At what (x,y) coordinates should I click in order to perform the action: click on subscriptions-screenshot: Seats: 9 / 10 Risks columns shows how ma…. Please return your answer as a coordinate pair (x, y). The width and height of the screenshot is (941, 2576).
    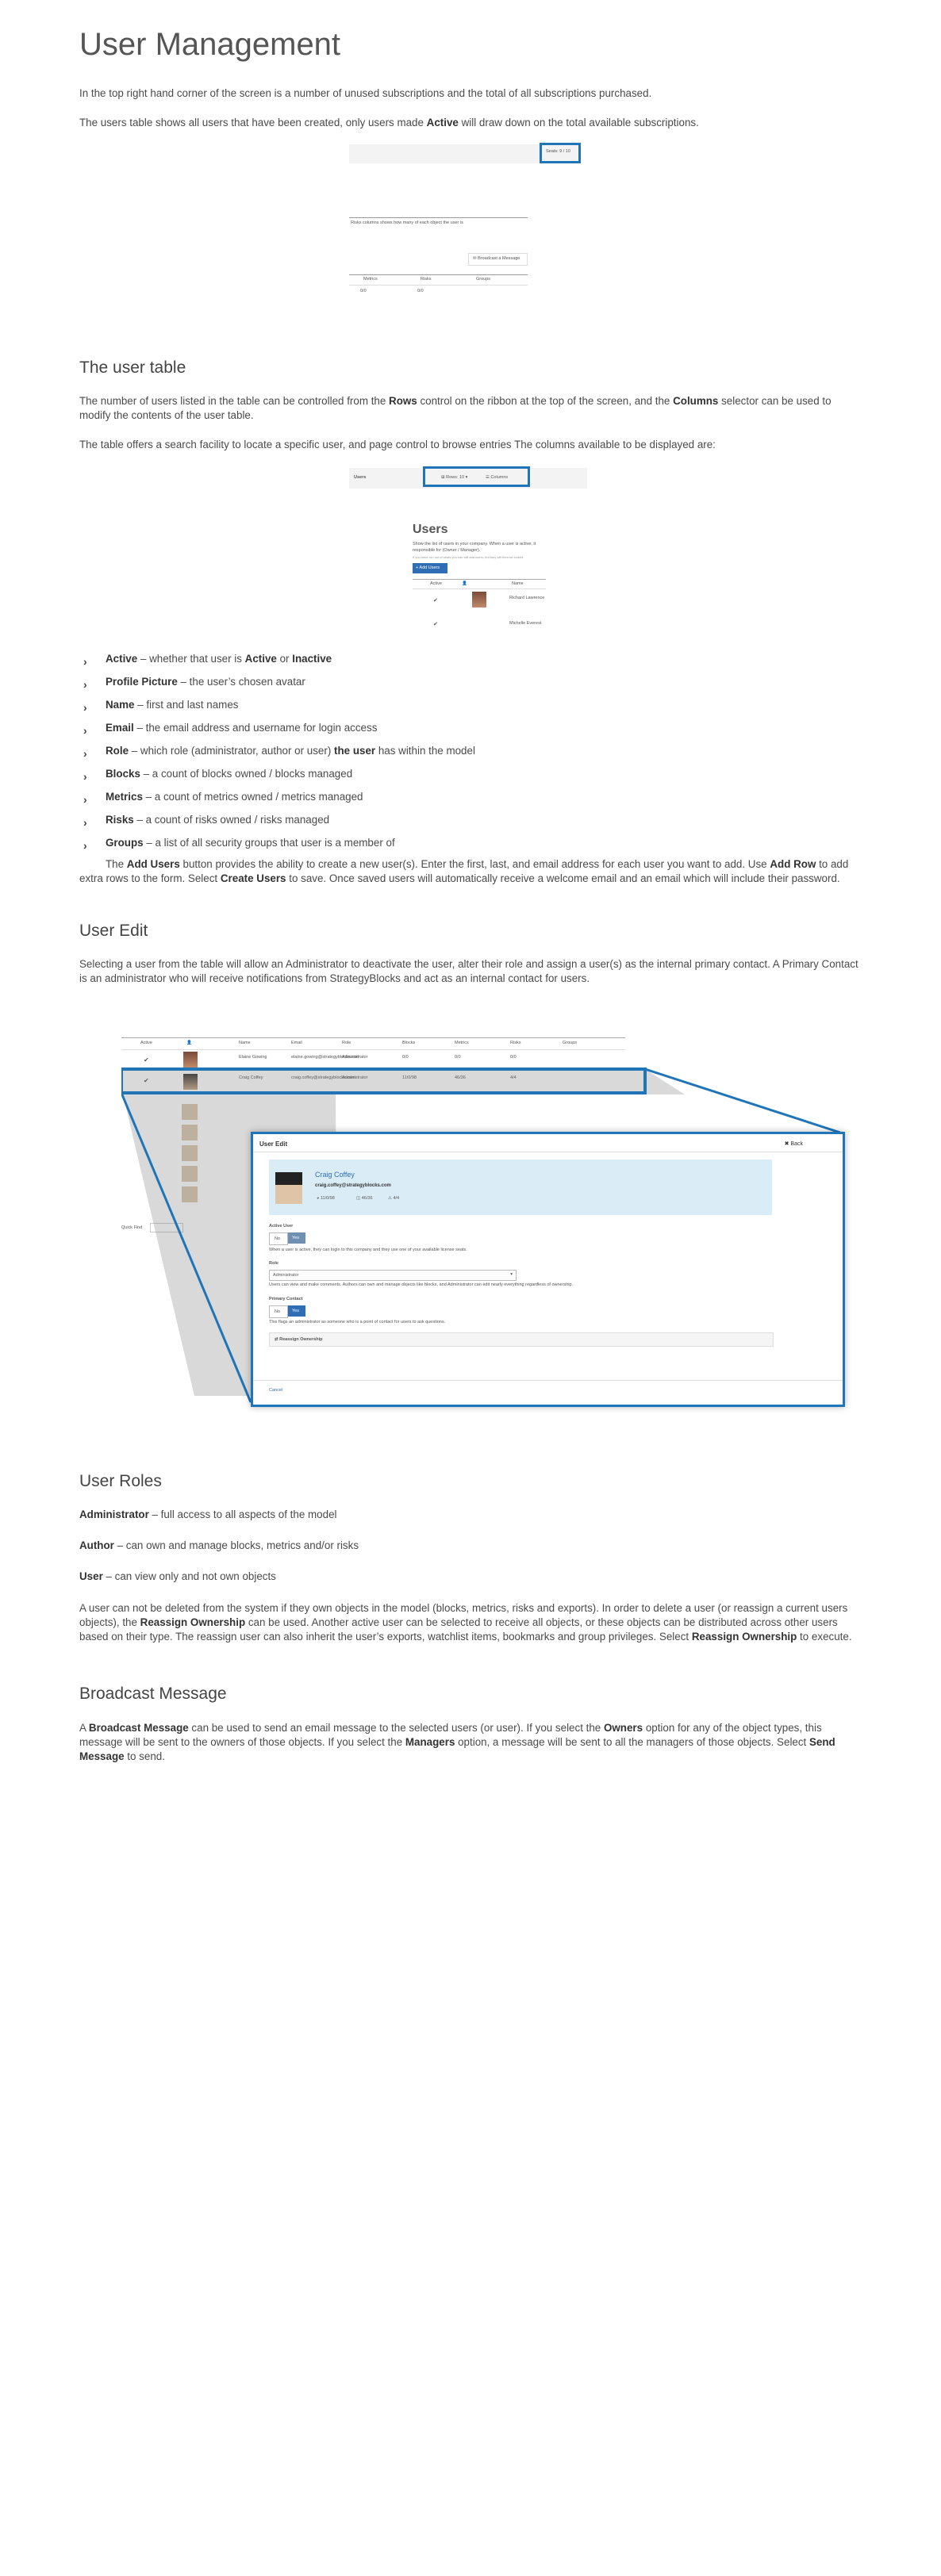
    Looking at the image, I should click on (468, 219).